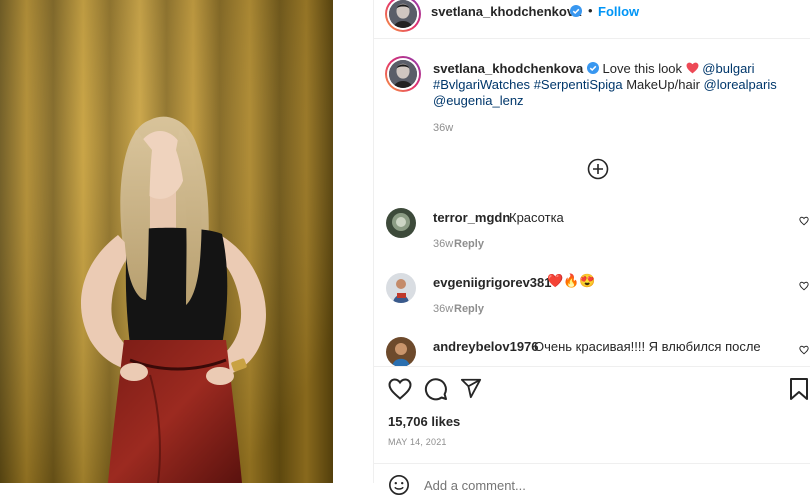 The image size is (810, 504). Describe the element at coordinates (740, 84) in the screenshot. I see `mention-lorealparis: @lorealparis` at that location.